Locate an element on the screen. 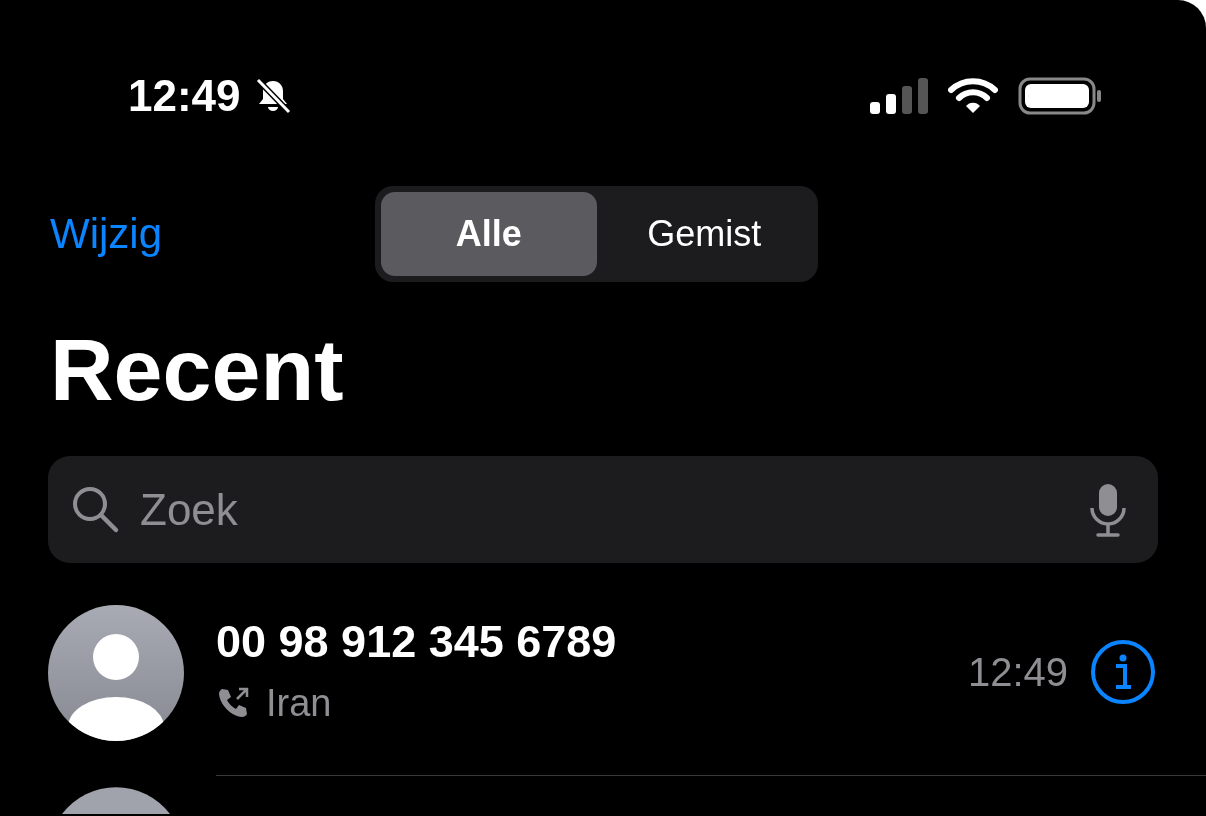  search-icon is located at coordinates (95, 509).